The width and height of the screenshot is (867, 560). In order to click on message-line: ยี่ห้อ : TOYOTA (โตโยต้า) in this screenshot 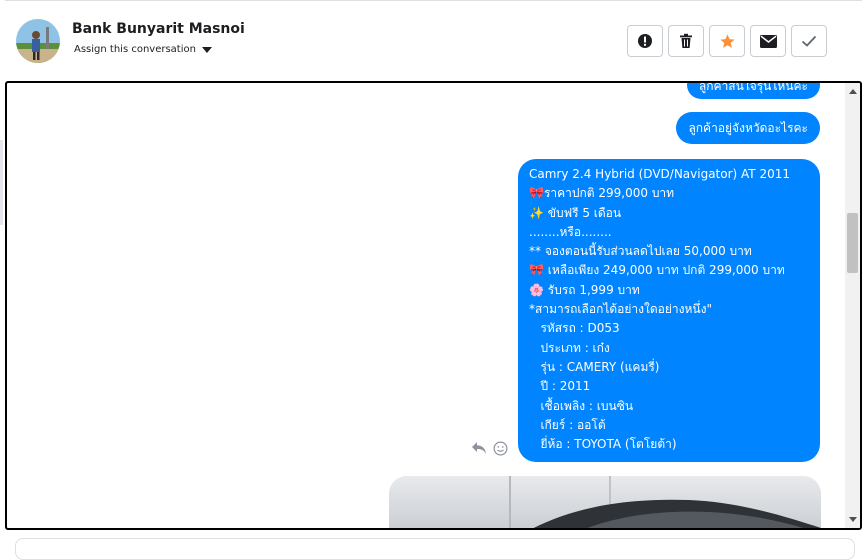, I will do `click(603, 444)`.